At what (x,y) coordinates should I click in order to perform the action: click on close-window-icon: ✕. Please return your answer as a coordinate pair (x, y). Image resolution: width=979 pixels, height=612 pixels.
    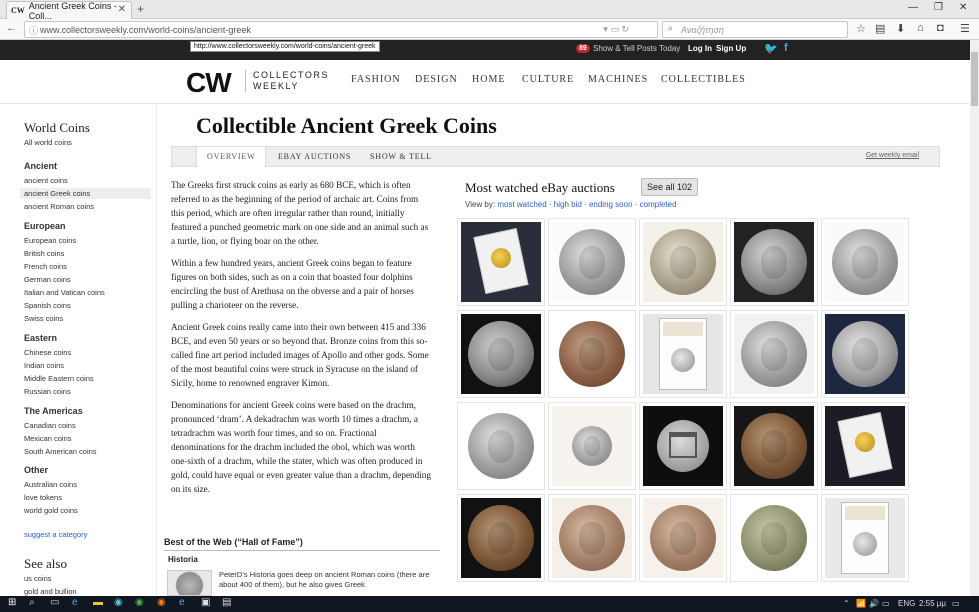
    Looking at the image, I should click on (963, 7).